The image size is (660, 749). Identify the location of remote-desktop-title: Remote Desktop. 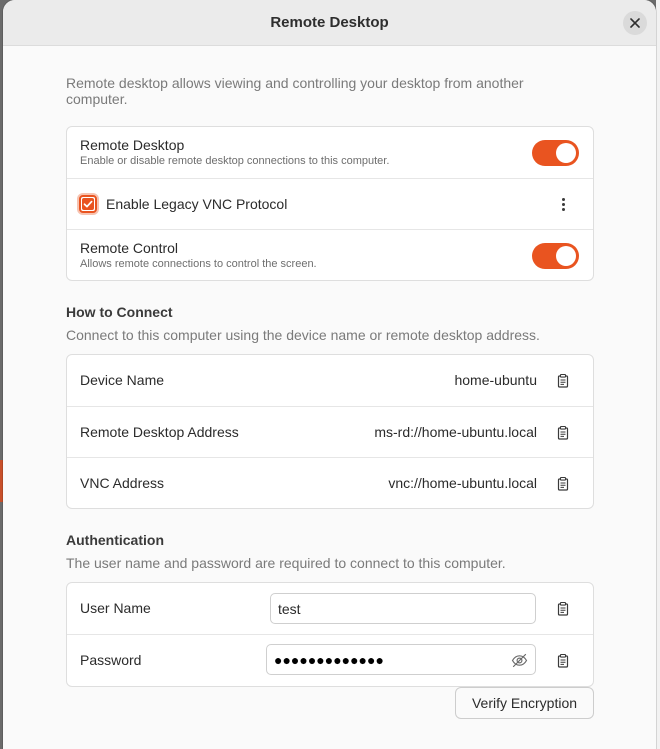
(132, 145).